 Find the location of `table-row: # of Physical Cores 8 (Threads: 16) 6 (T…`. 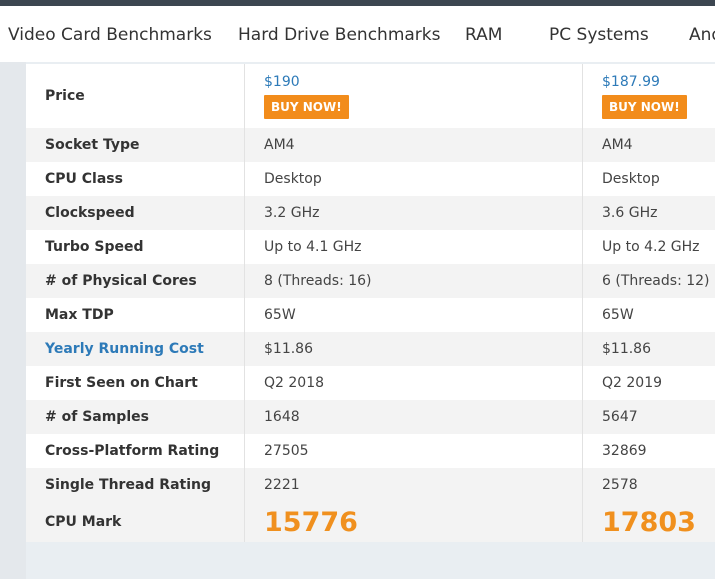

table-row: # of Physical Cores 8 (Threads: 16) 6 (T… is located at coordinates (370, 281).